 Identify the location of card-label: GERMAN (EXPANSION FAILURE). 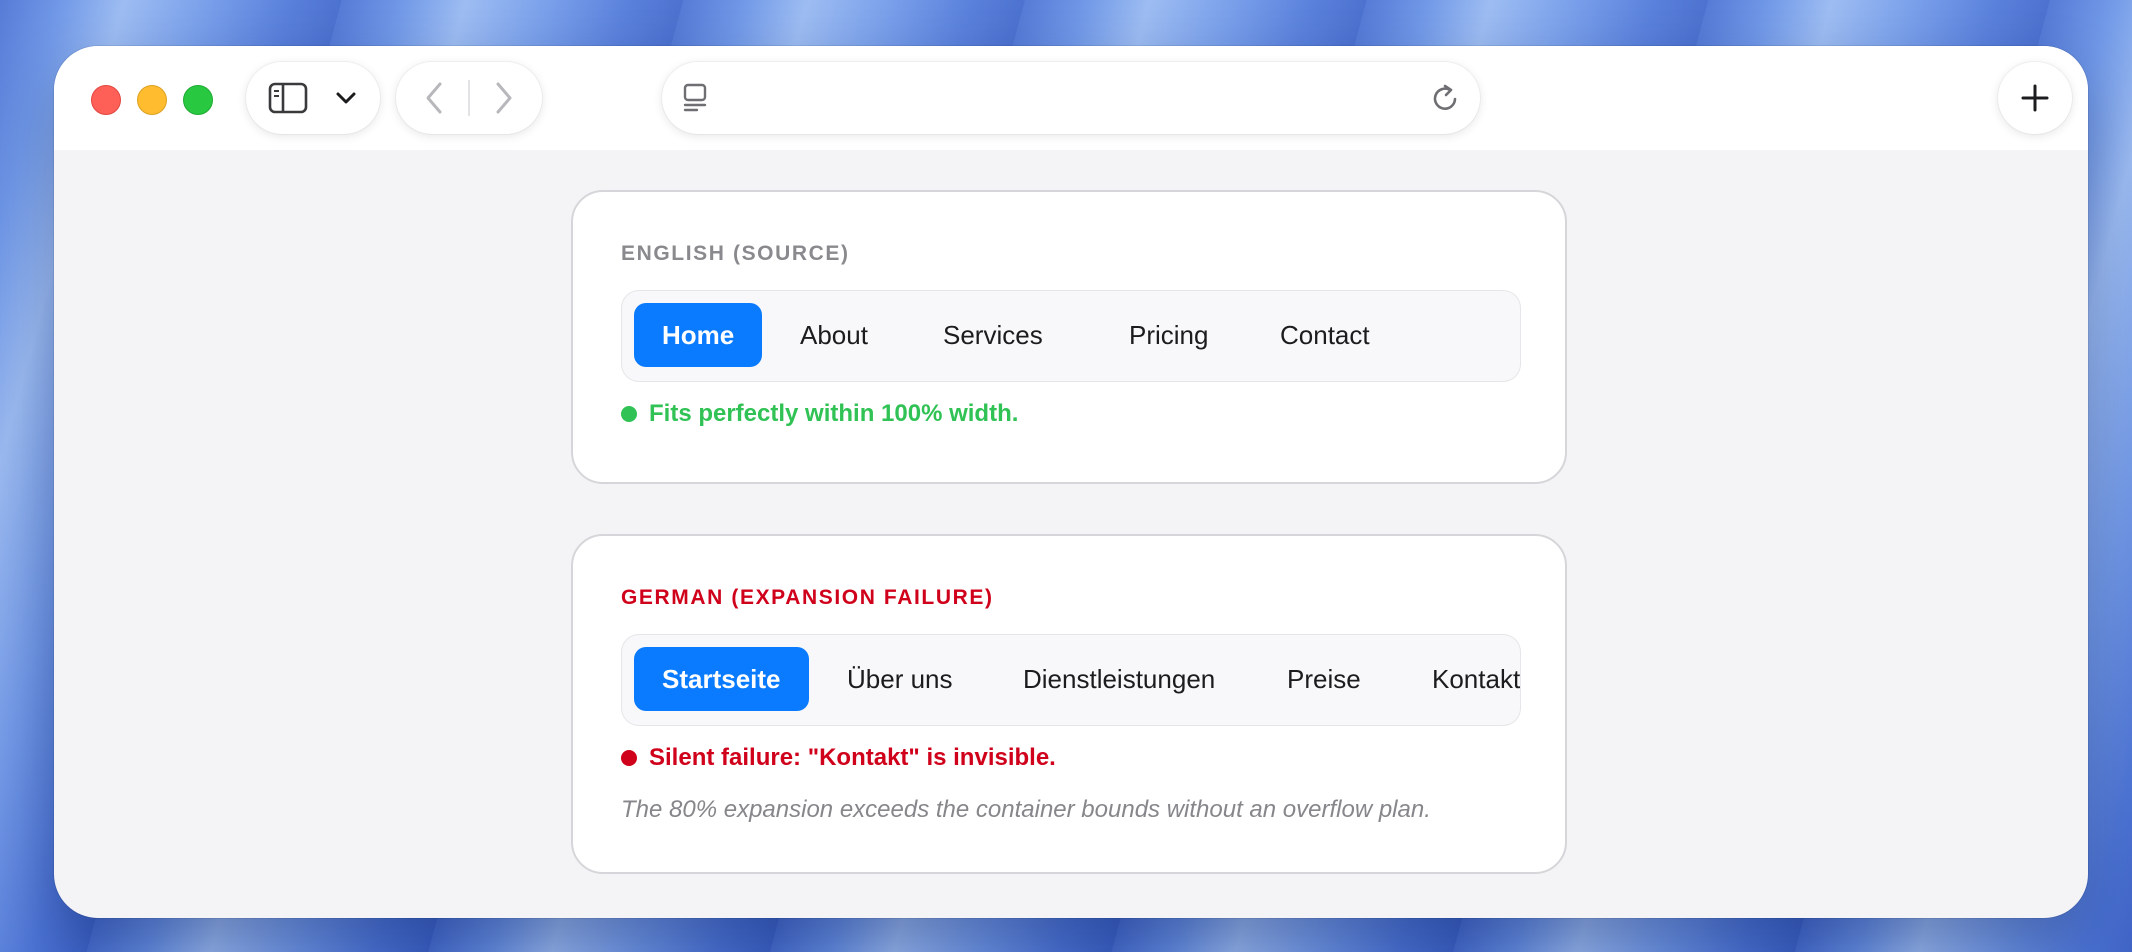
(807, 597).